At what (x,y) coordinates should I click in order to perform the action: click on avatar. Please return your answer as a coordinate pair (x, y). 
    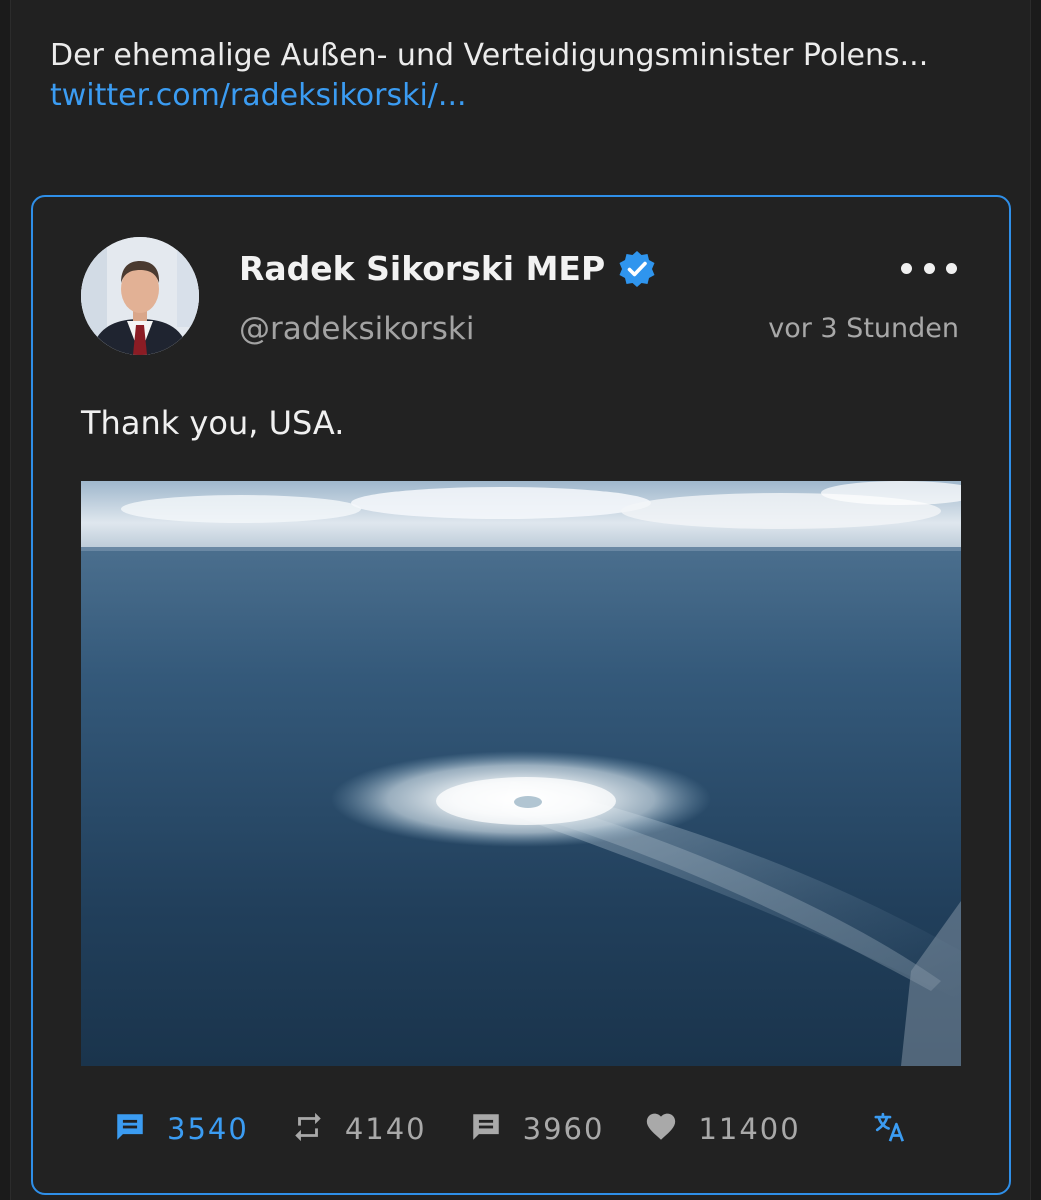
    Looking at the image, I should click on (140, 296).